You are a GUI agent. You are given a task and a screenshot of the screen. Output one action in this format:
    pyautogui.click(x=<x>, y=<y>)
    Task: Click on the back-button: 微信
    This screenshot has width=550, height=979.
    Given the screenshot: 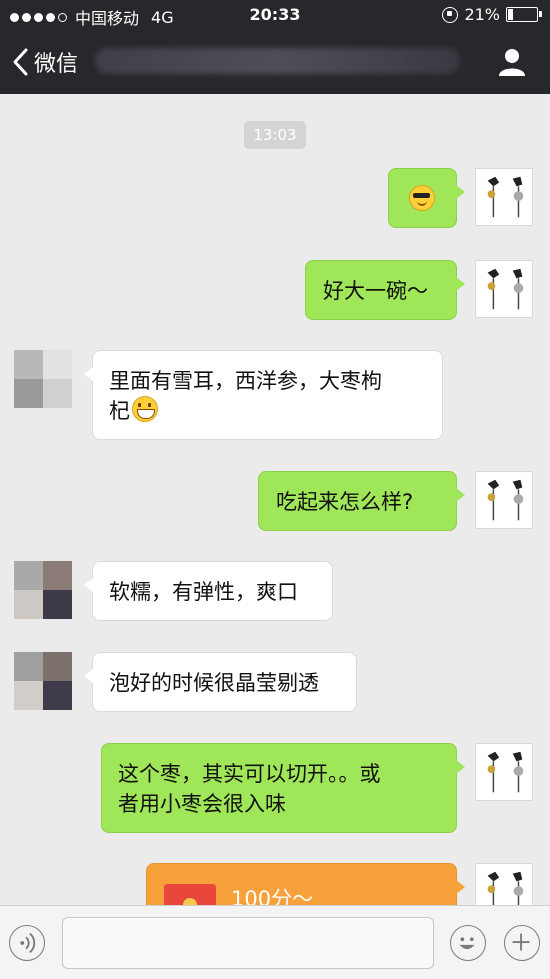 What is the action you would take?
    pyautogui.click(x=45, y=62)
    